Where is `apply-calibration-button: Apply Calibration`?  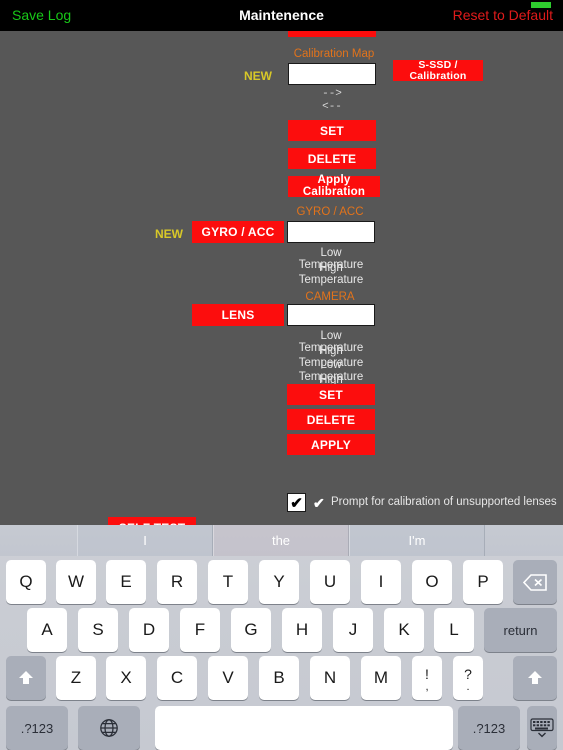
apply-calibration-button: Apply Calibration is located at coordinates (334, 185).